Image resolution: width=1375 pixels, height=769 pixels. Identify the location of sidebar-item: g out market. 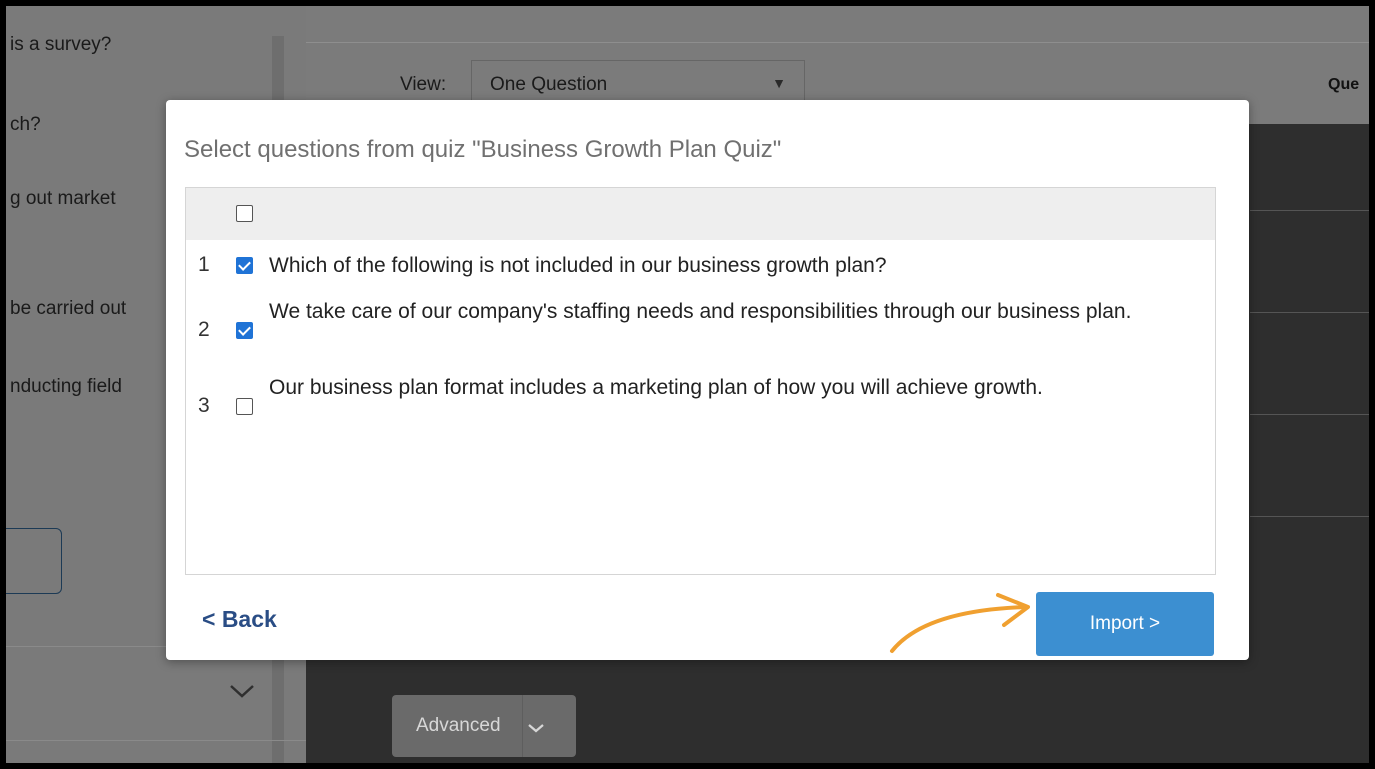
(63, 199).